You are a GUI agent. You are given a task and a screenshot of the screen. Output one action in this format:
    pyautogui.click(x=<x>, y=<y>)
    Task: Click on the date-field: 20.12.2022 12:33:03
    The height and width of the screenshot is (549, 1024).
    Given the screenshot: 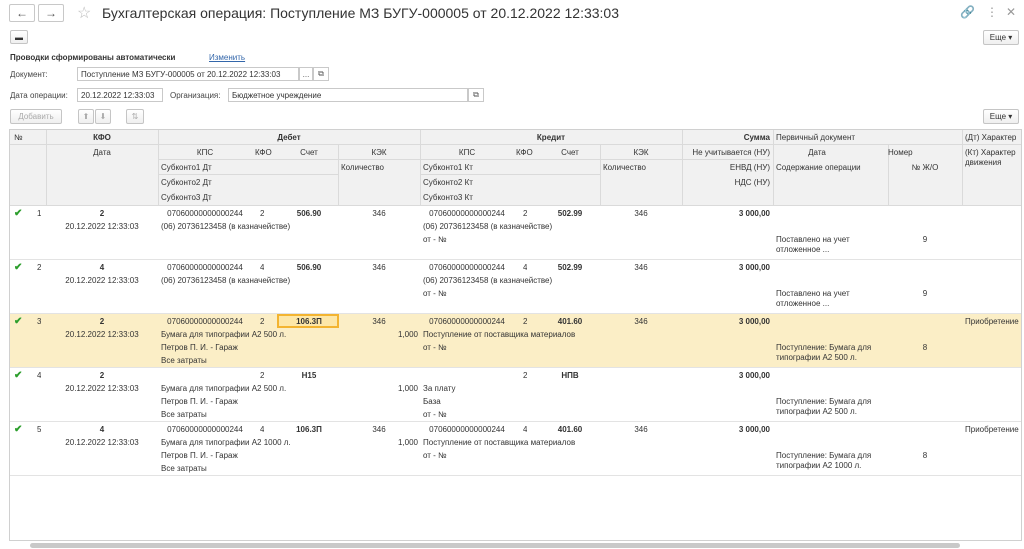 What is the action you would take?
    pyautogui.click(x=120, y=95)
    